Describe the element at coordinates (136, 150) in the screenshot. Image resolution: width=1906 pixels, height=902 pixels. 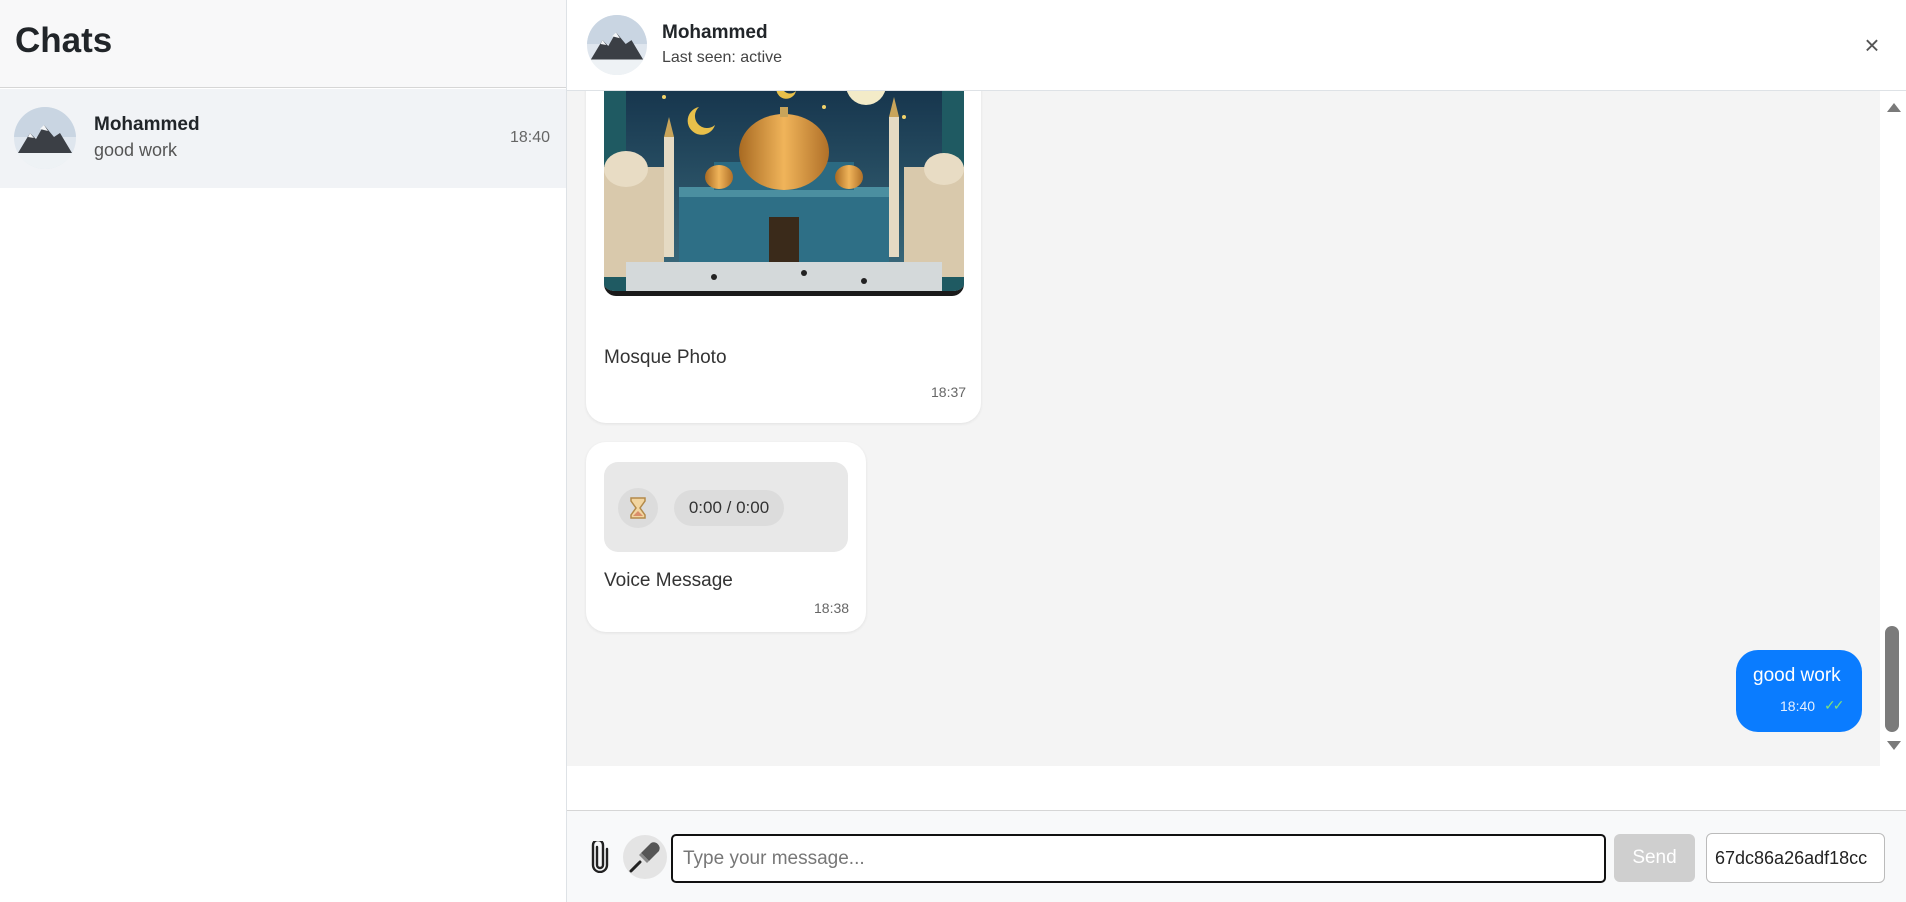
I see `chat-item-preview: good work` at that location.